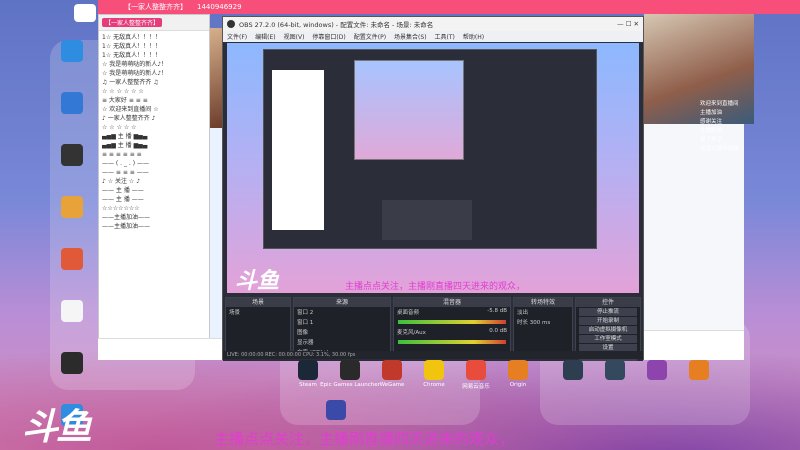  What do you see at coordinates (308, 385) in the screenshot?
I see `dock-app-label: Steam` at bounding box center [308, 385].